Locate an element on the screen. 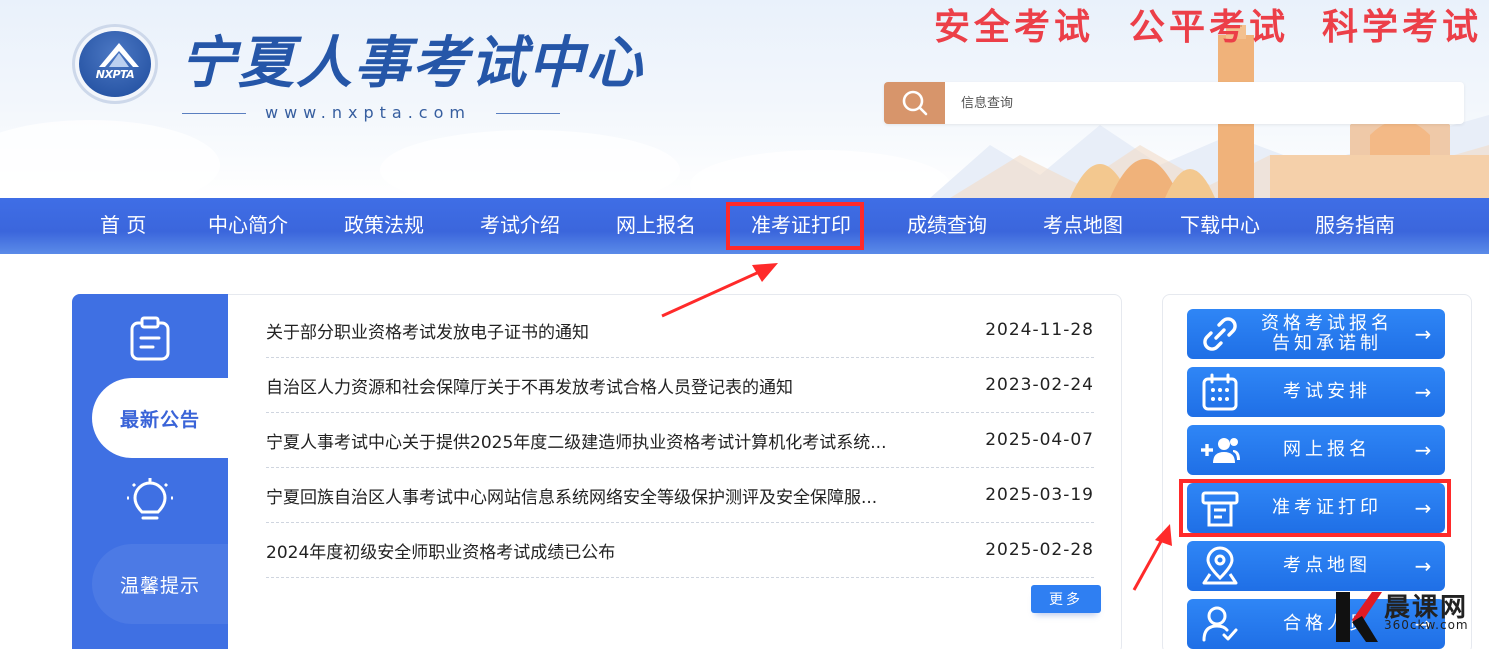 The image size is (1489, 649). logo-emblem-inner: NXPTA is located at coordinates (115, 64).